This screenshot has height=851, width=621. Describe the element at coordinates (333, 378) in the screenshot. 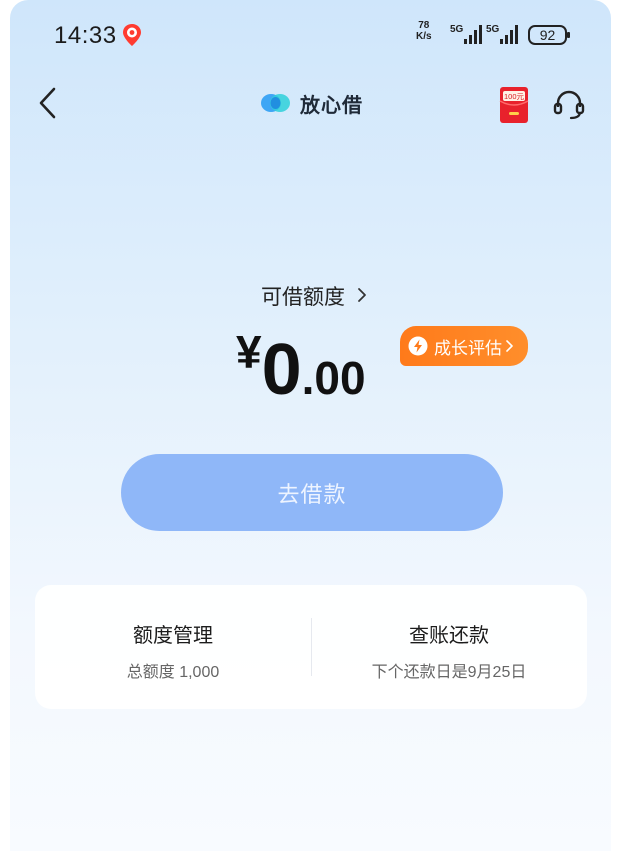

I see `amount-decimal: .00` at that location.